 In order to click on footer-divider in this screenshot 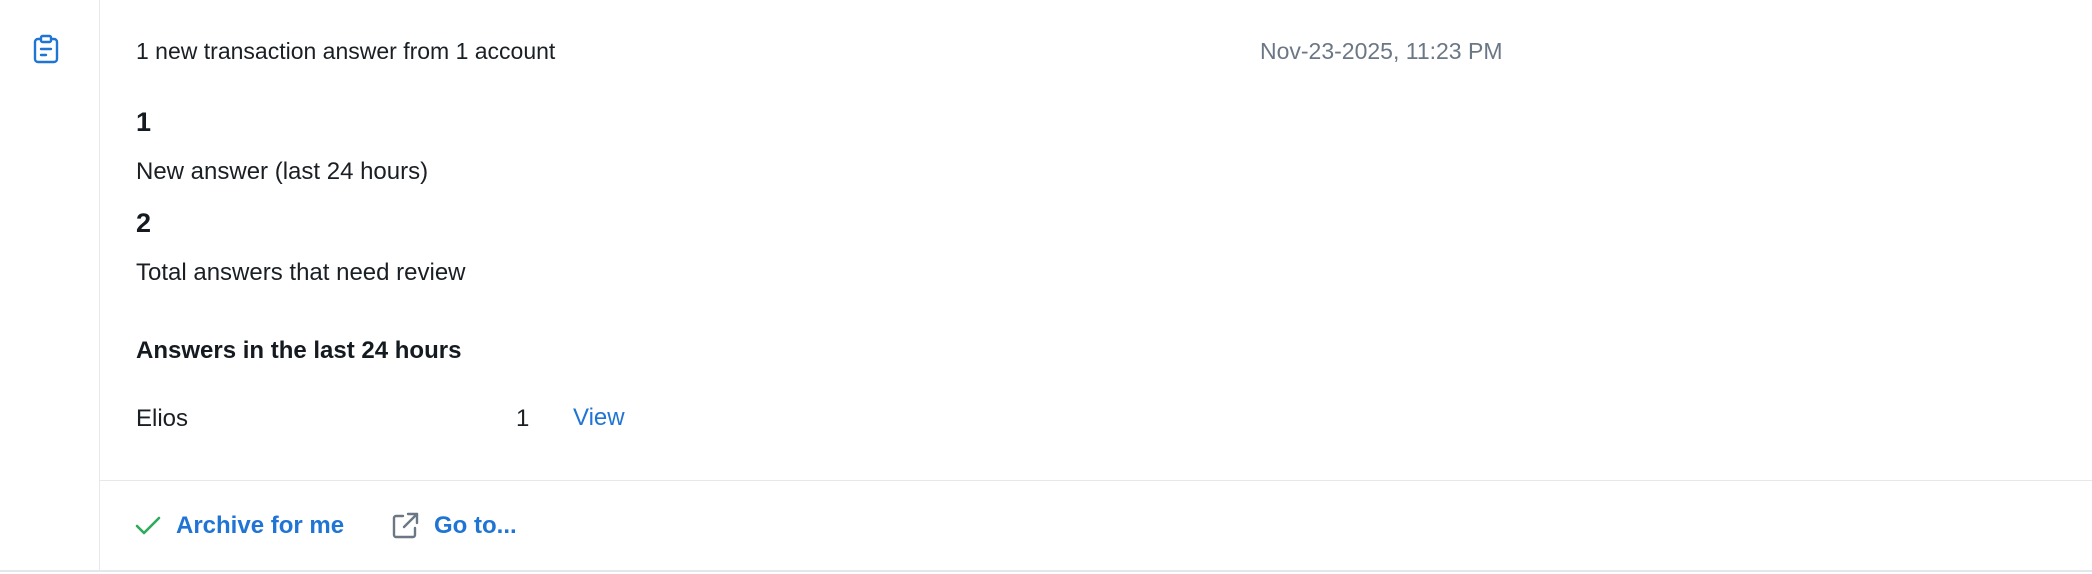, I will do `click(1096, 480)`.